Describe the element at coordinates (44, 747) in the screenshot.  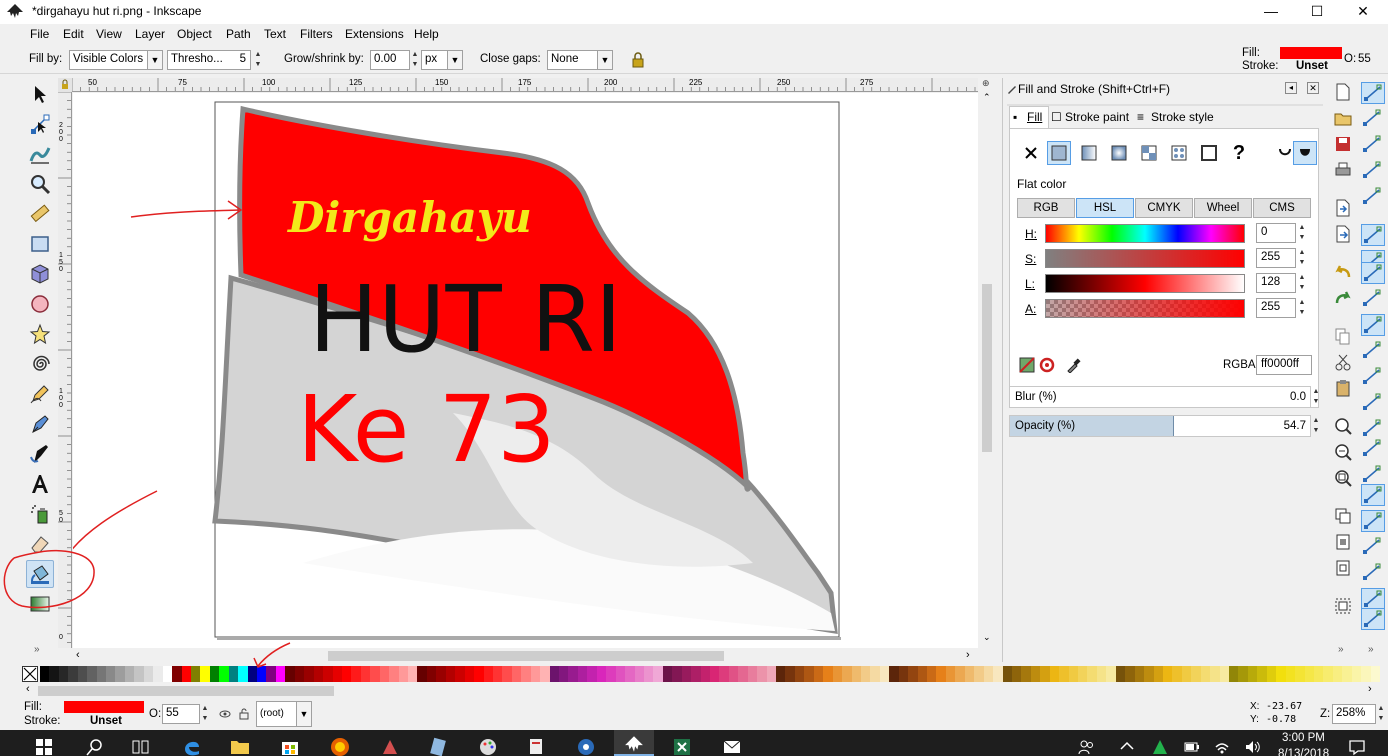
I see `windows-start-icon` at that location.